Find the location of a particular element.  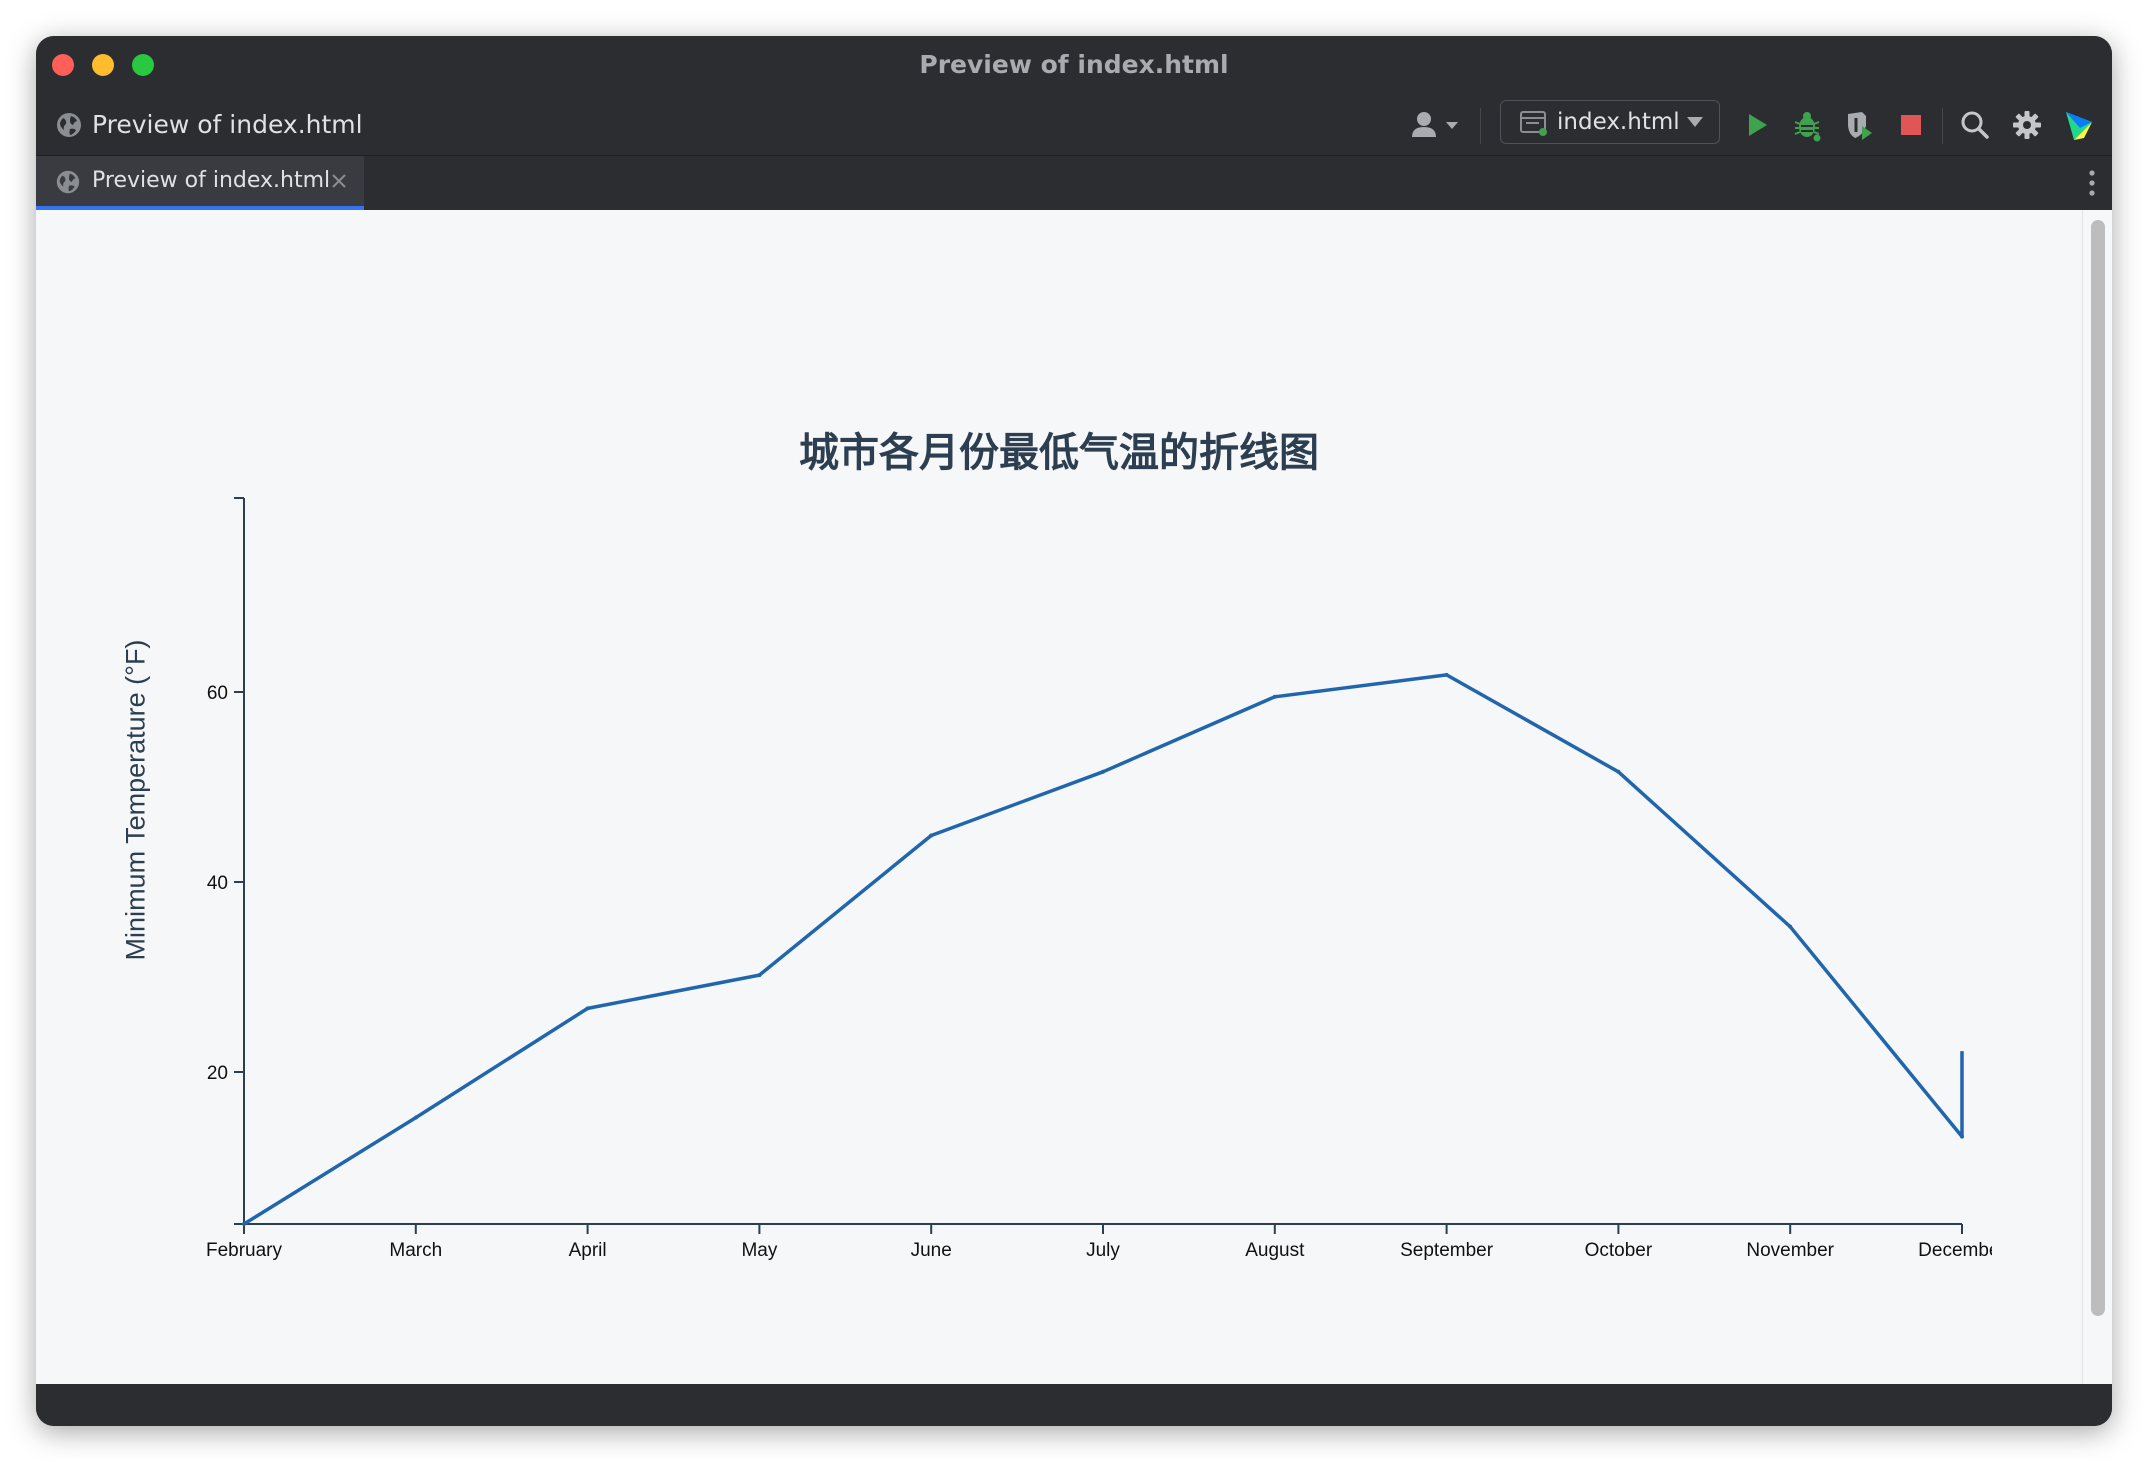

window-title: Preview of index.html is located at coordinates (1074, 64).